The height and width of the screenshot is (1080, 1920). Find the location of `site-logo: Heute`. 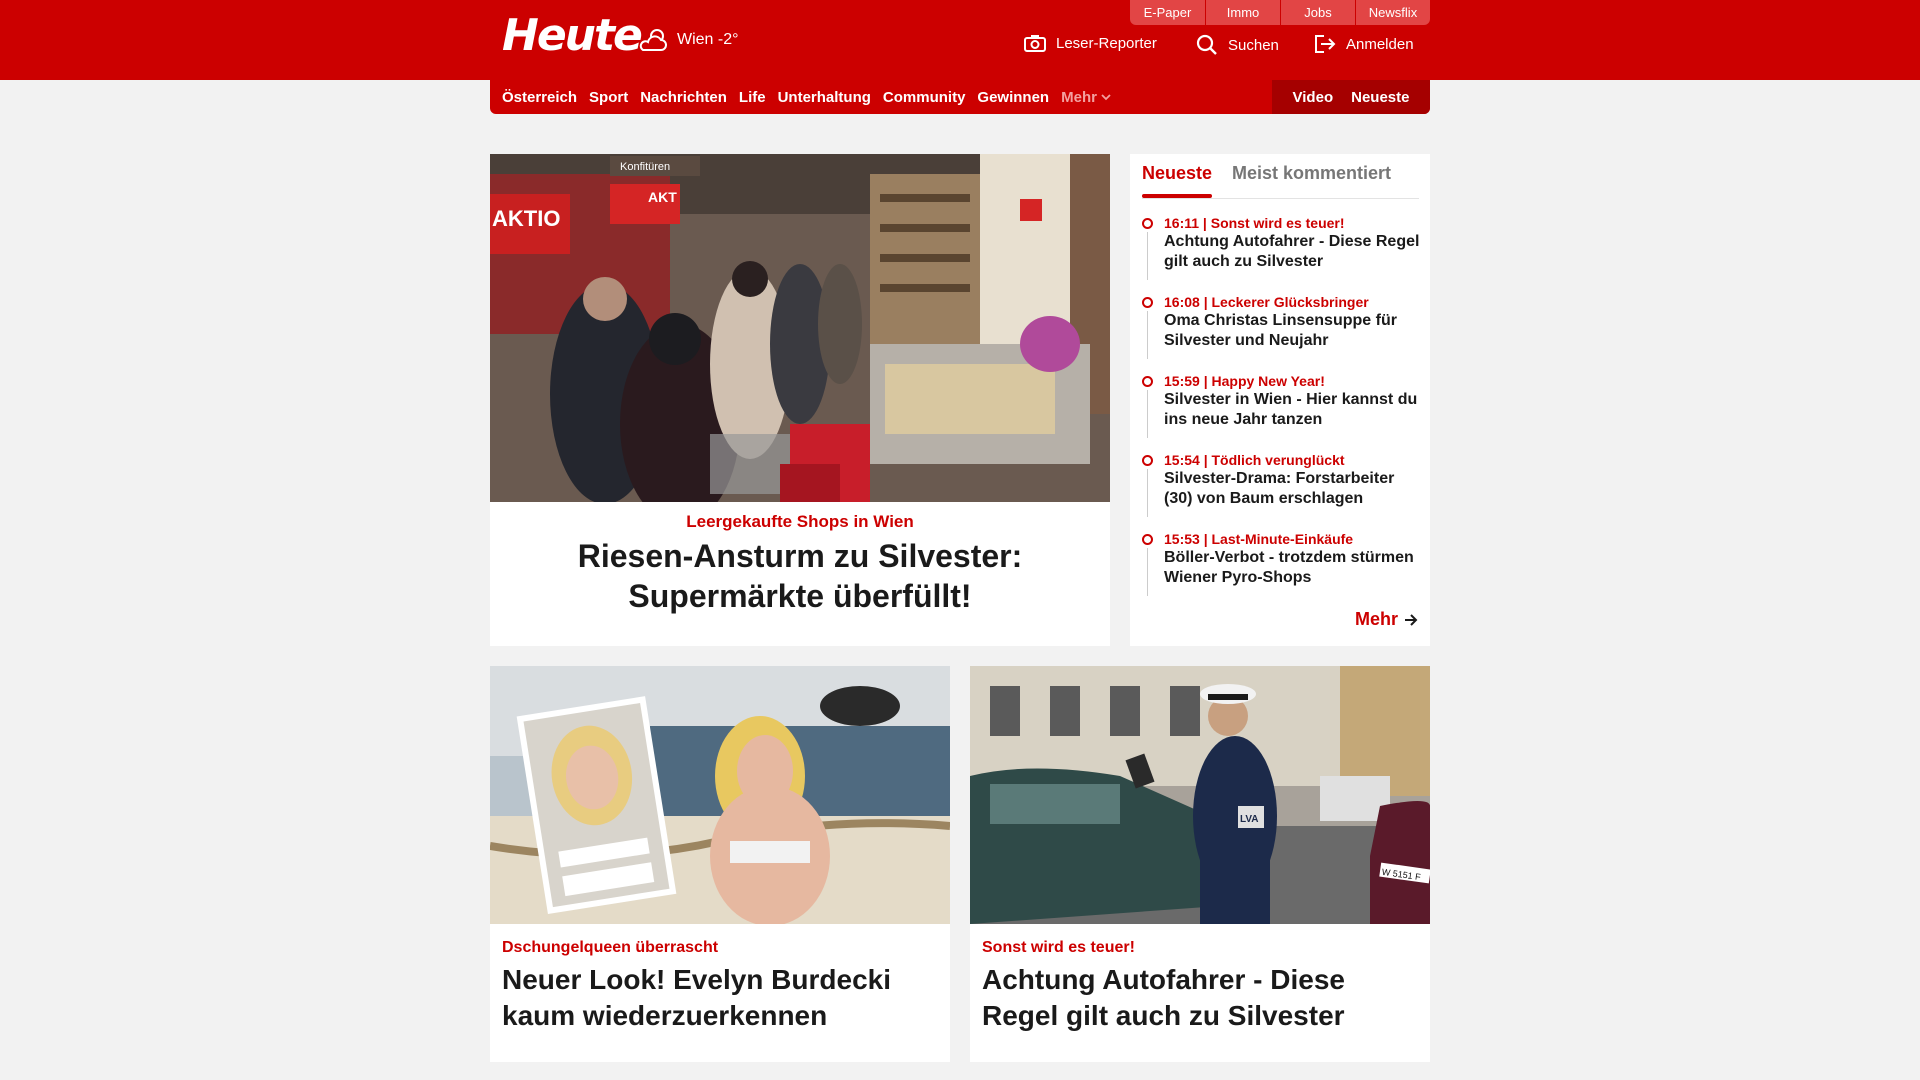

site-logo: Heute is located at coordinates (572, 35).